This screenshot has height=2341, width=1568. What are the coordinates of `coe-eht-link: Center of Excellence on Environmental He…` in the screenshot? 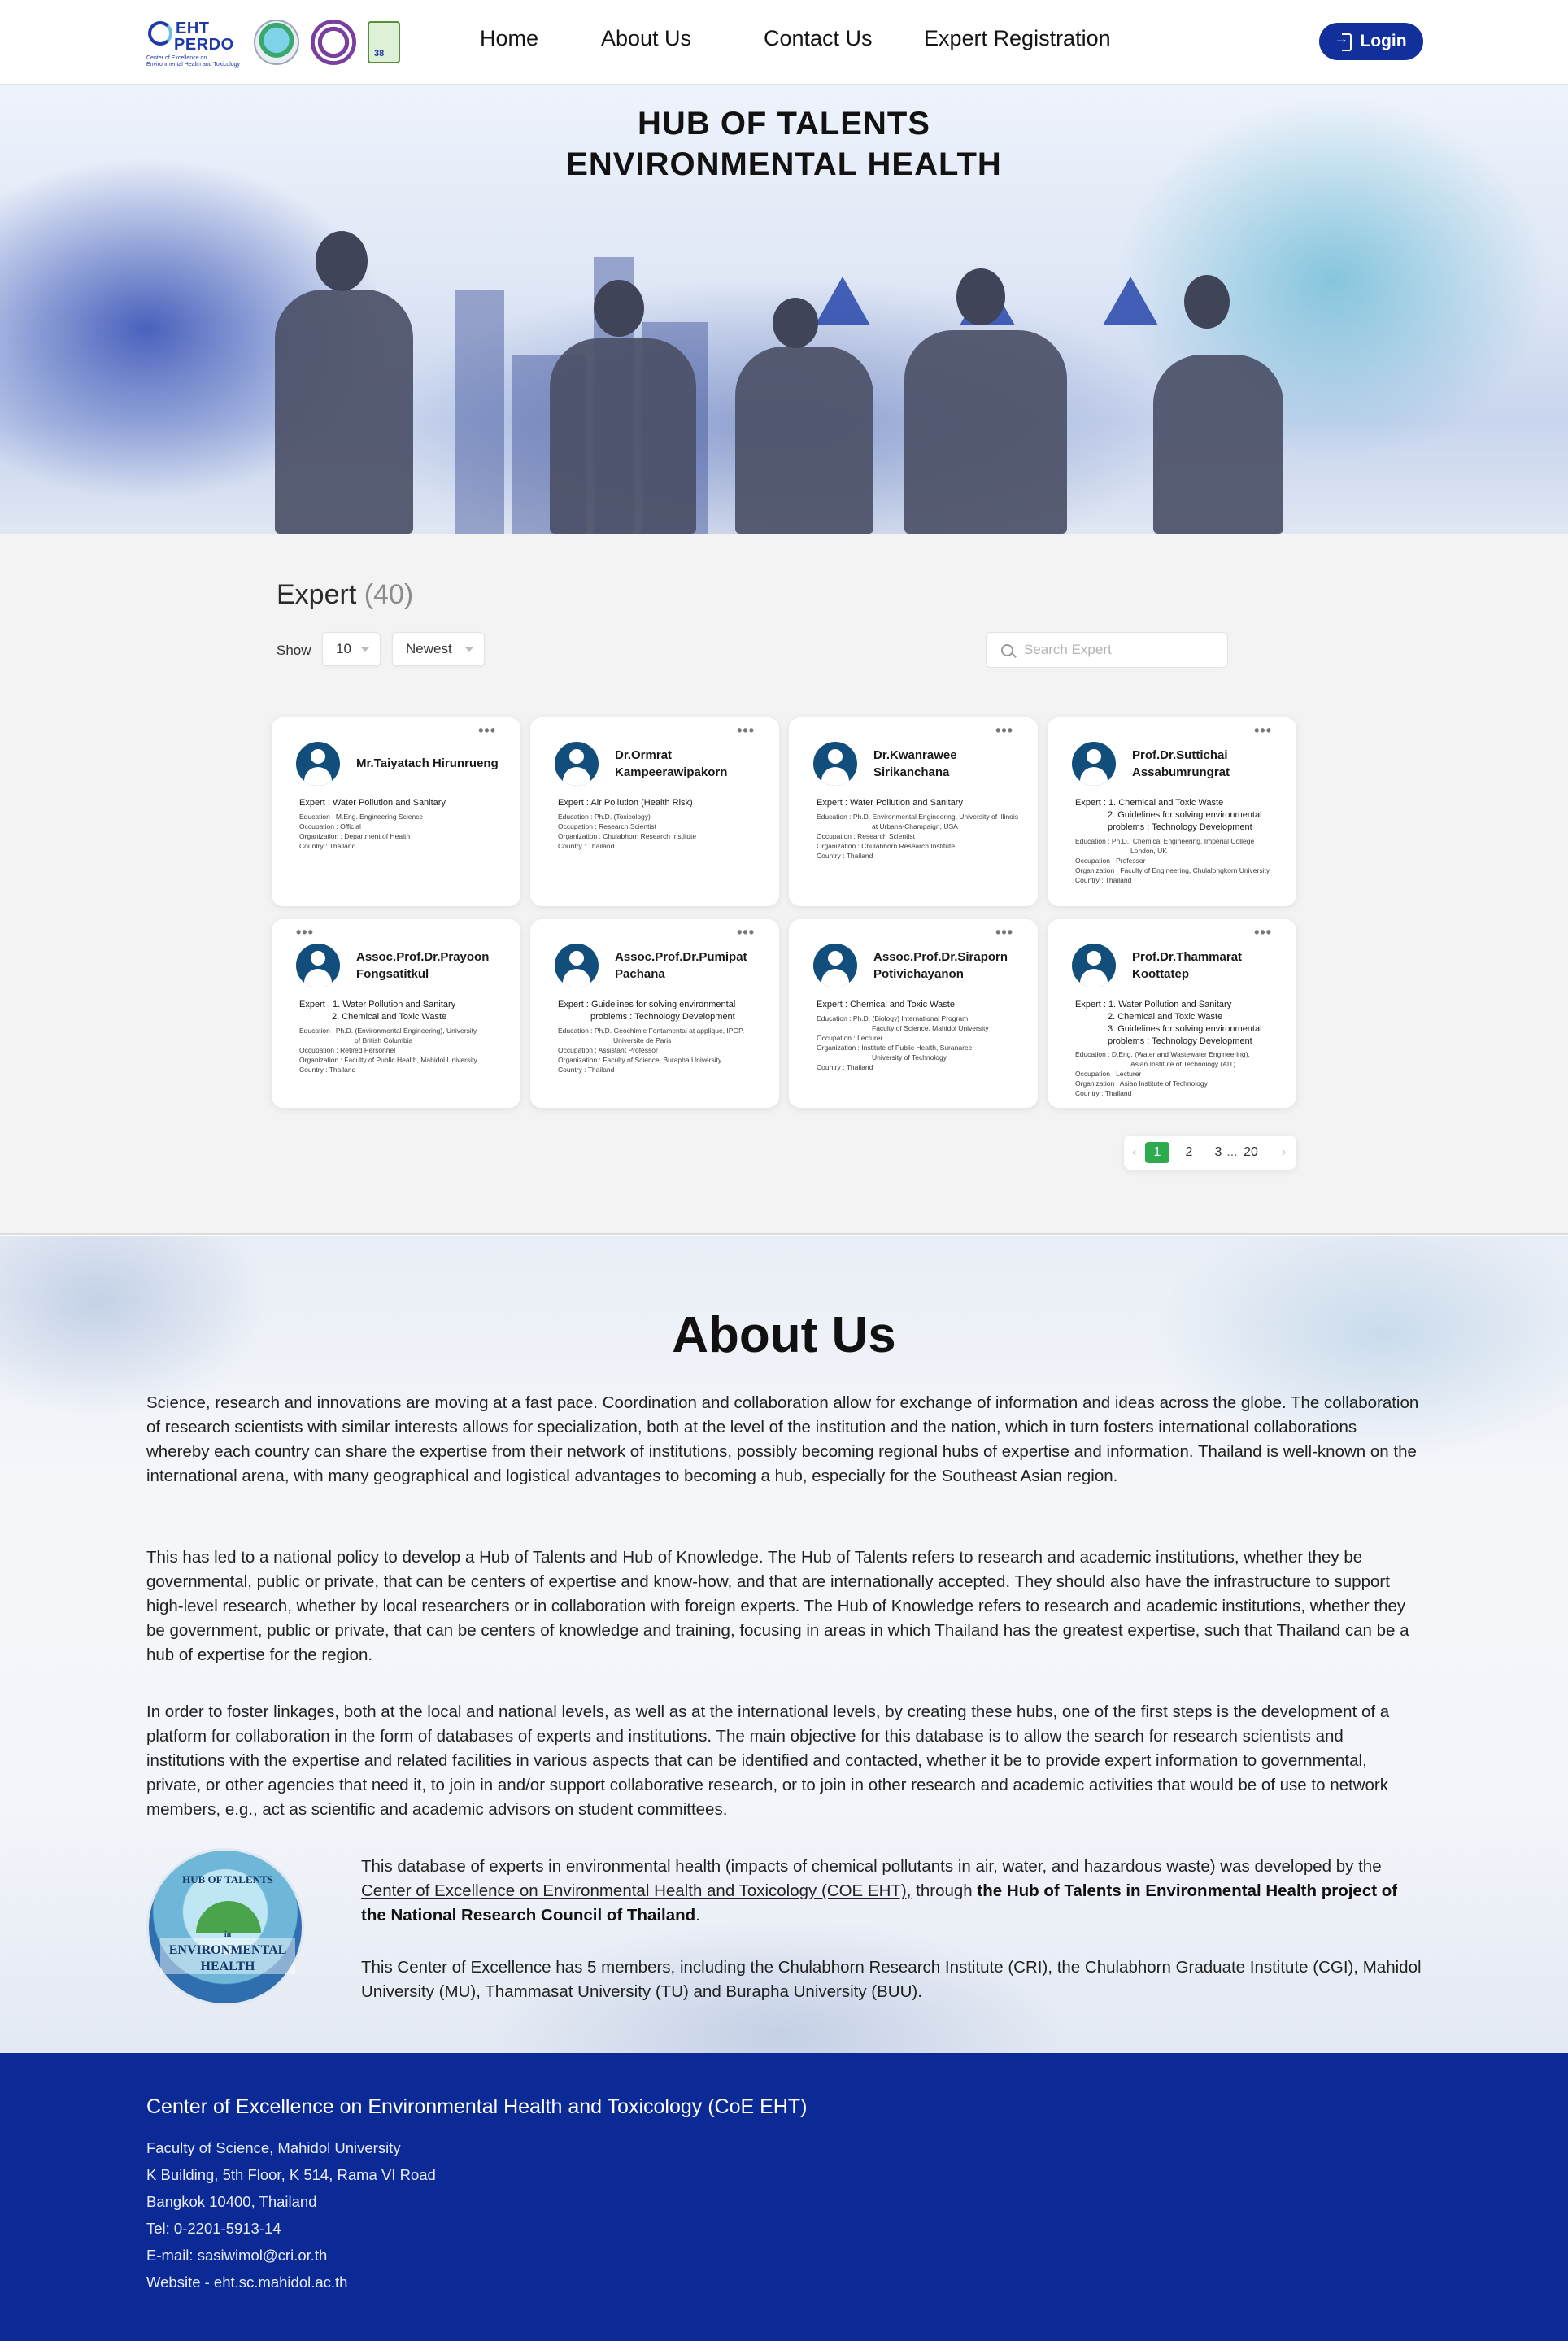 It's located at (636, 1890).